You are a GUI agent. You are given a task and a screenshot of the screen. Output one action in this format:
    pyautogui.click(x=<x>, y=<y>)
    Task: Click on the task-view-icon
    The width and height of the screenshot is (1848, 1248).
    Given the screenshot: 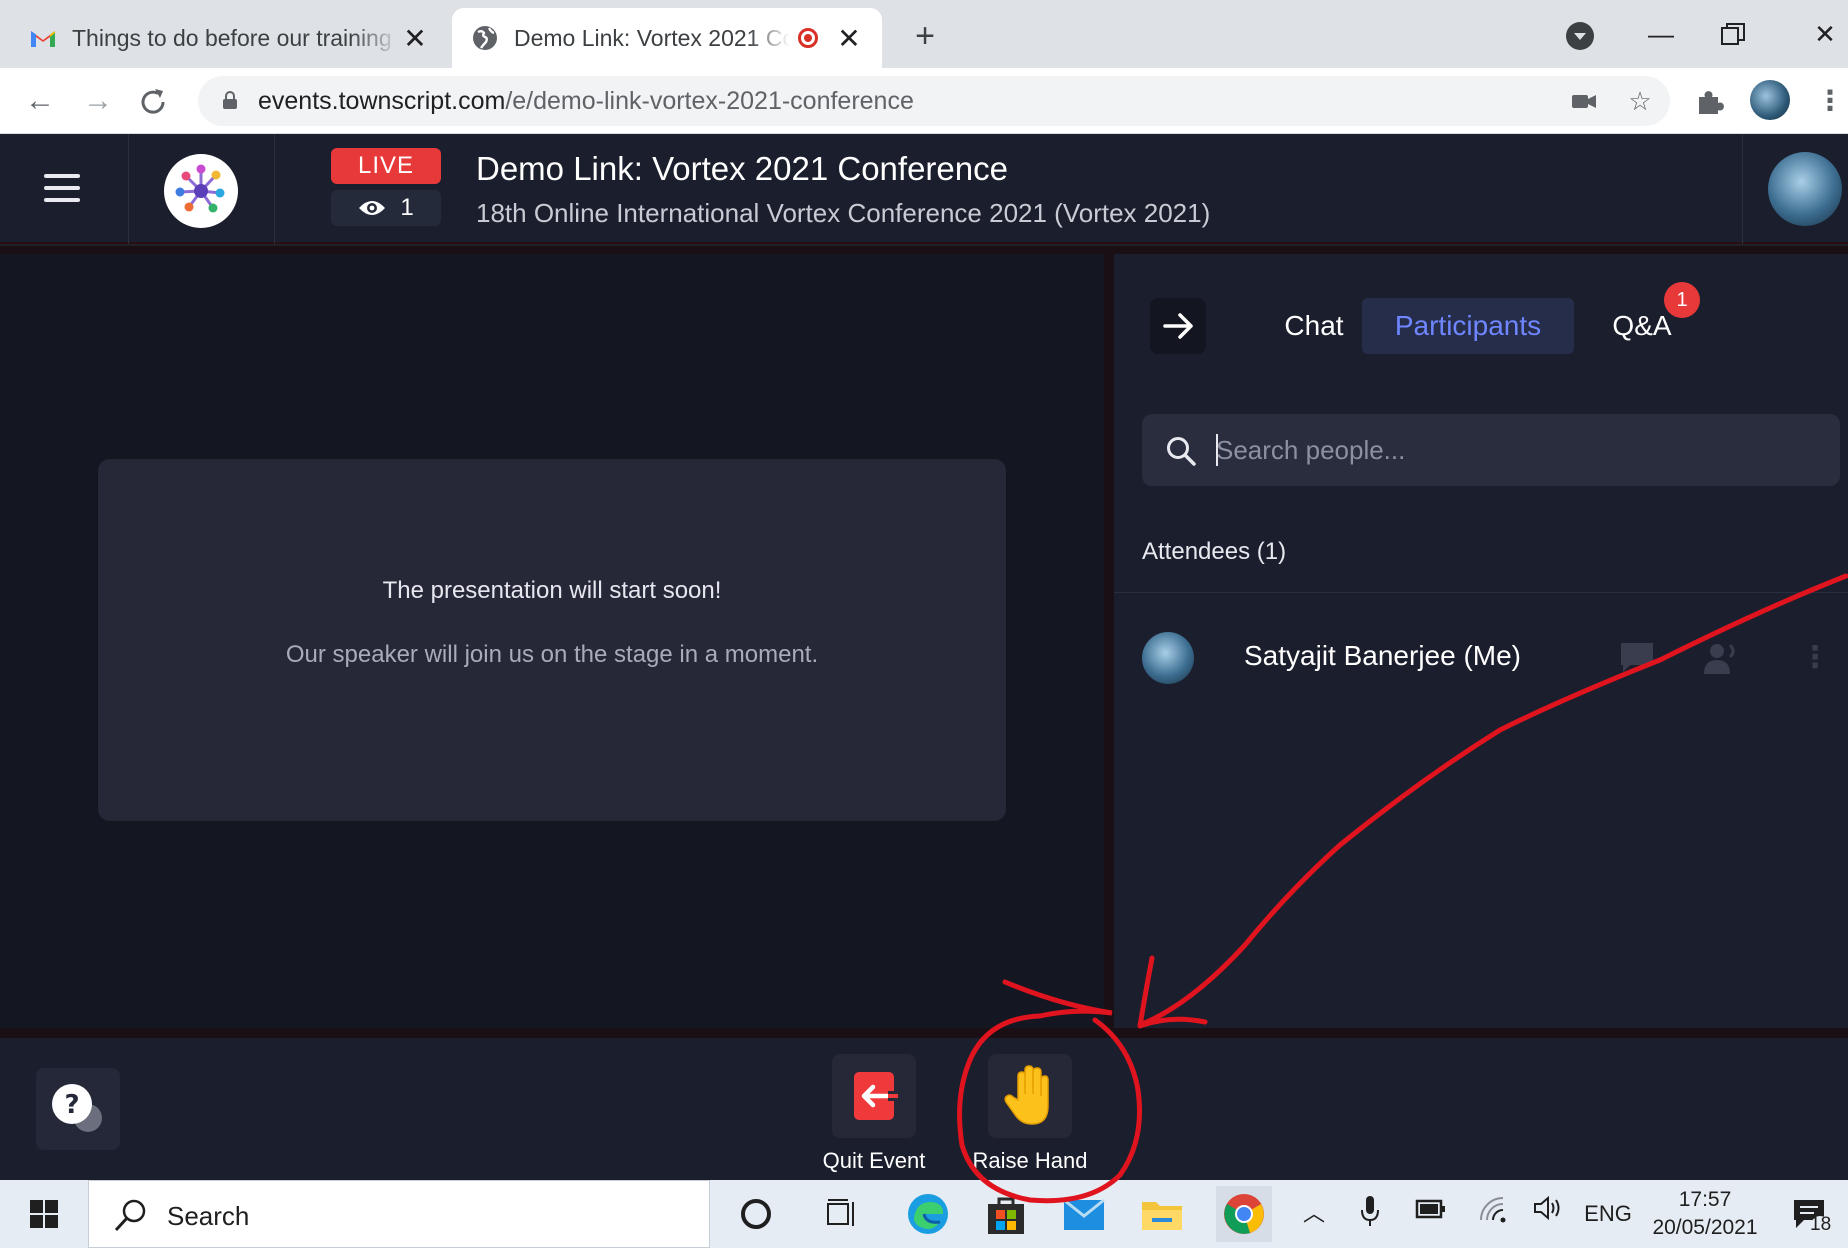 What is the action you would take?
    pyautogui.click(x=842, y=1214)
    